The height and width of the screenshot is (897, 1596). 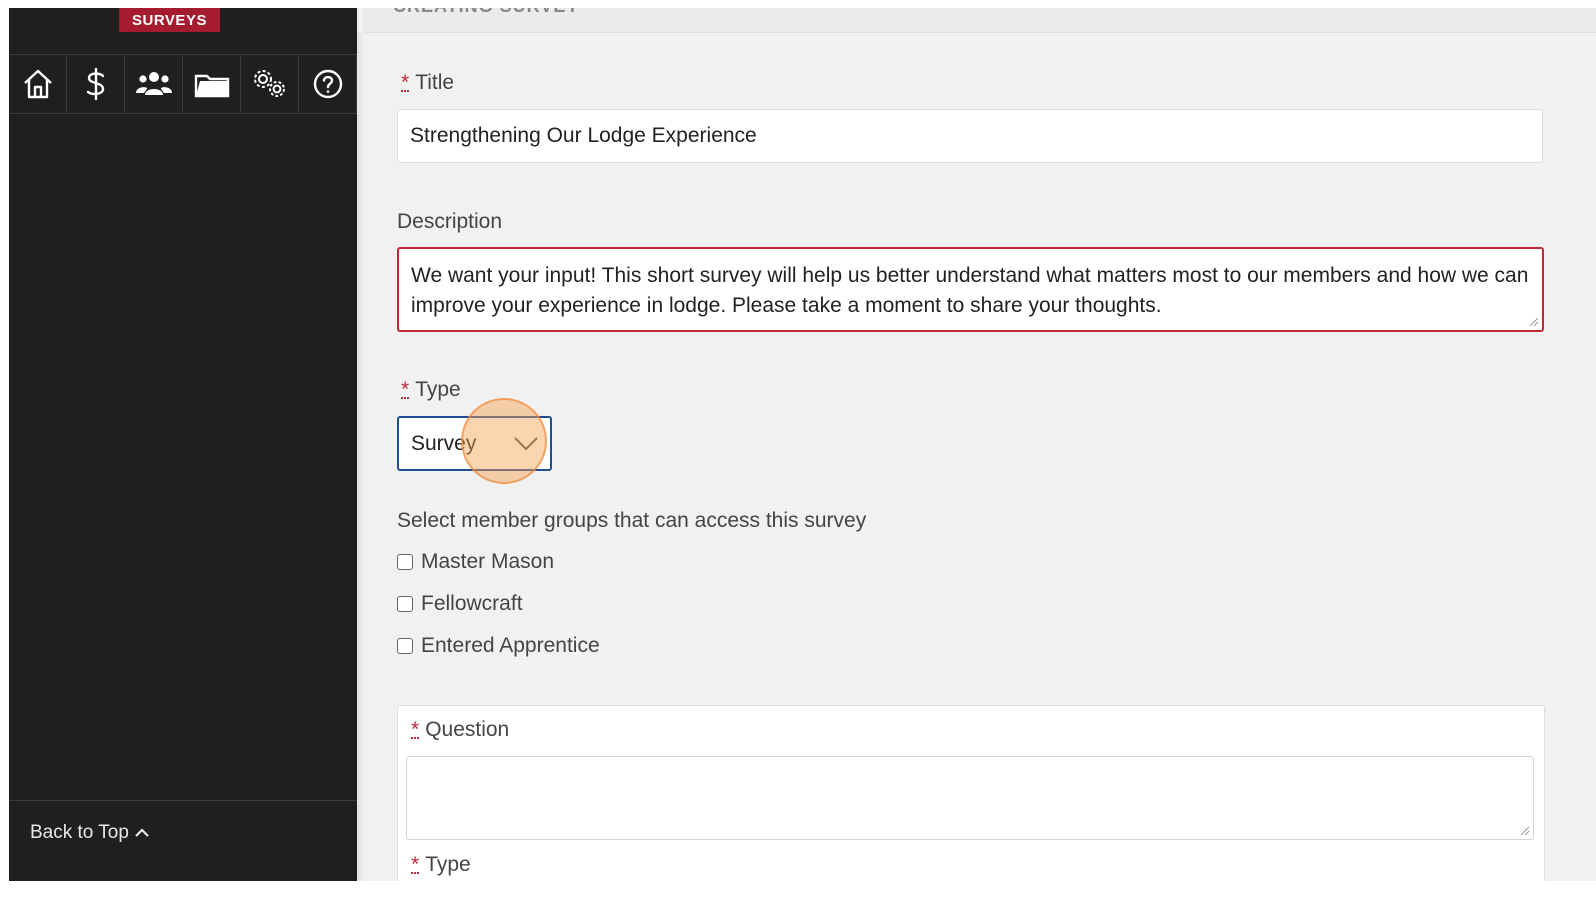 I want to click on settings-icon, so click(x=269, y=83).